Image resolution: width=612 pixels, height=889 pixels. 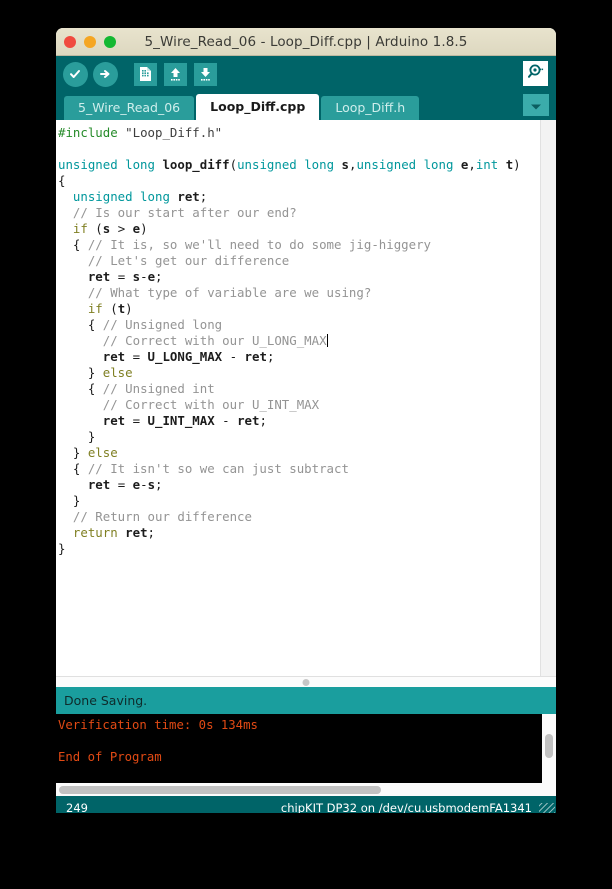 What do you see at coordinates (129, 108) in the screenshot?
I see `tab-5-wire-read-06: 5_Wire_Read_06` at bounding box center [129, 108].